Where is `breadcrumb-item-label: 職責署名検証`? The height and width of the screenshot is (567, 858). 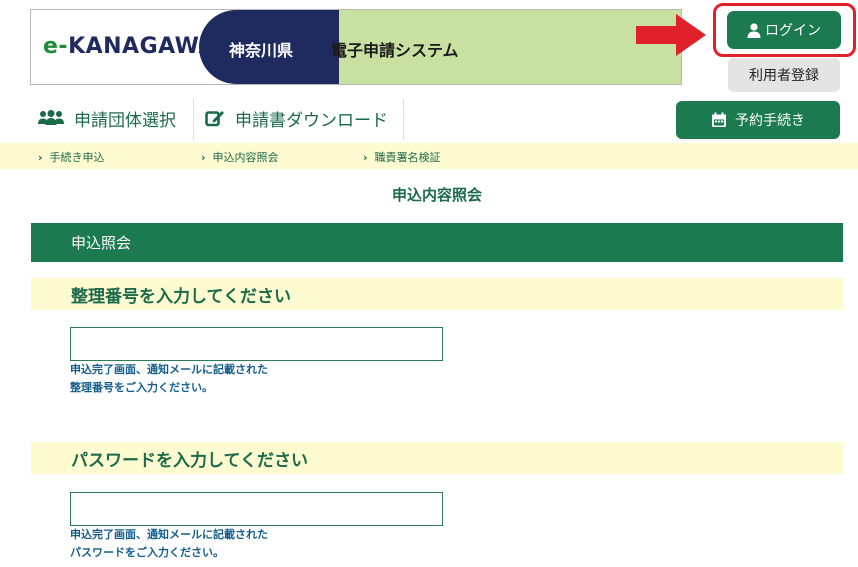 breadcrumb-item-label: 職責署名検証 is located at coordinates (407, 157).